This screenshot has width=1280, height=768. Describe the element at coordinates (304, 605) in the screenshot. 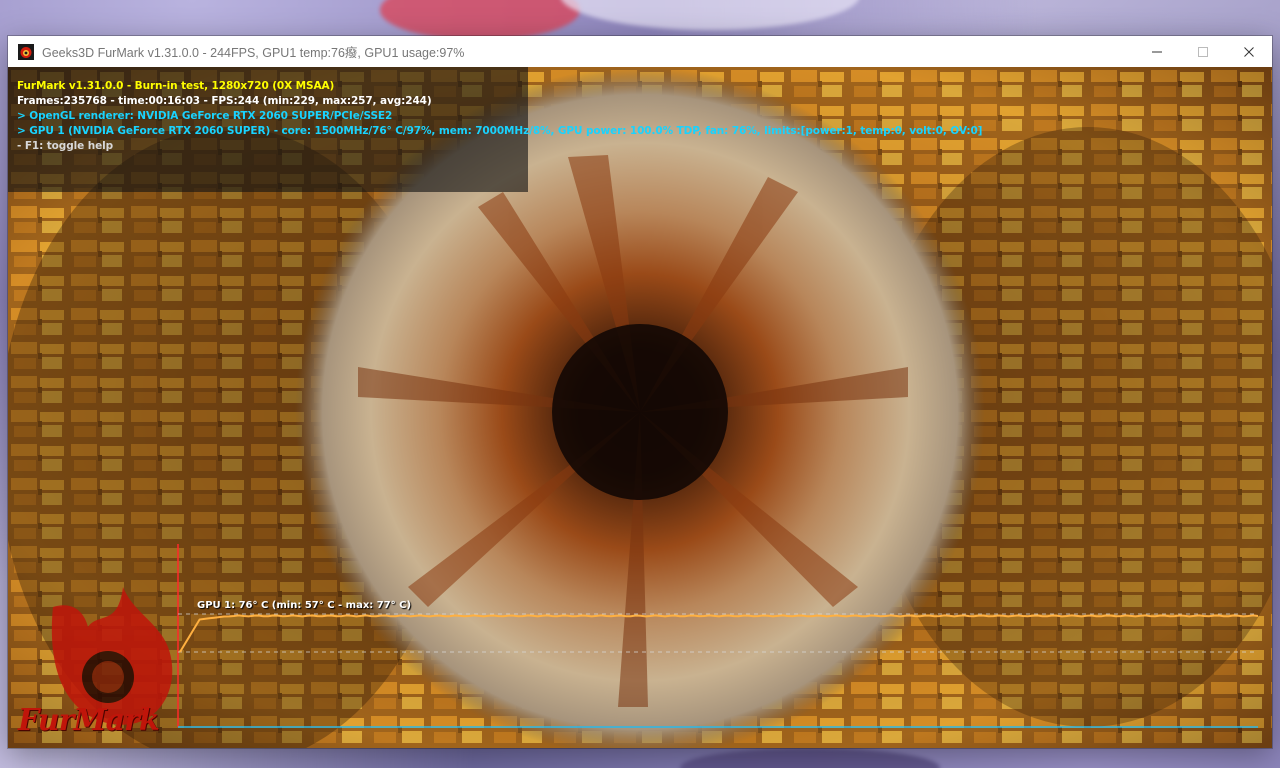

I see `temperature-label: GPU 1: 76° C (min: 57° C - max: 77° C)` at that location.